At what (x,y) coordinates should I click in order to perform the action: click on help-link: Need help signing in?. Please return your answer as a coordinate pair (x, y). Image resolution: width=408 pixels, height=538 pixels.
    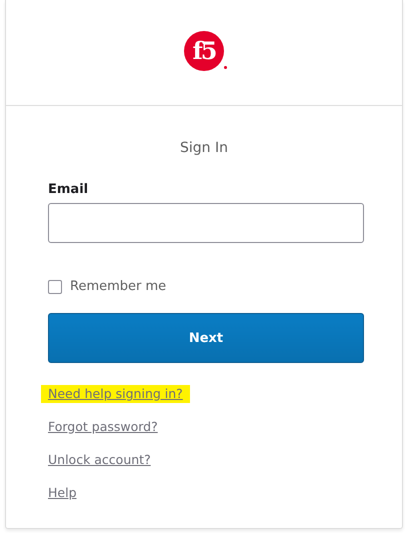
    Looking at the image, I should click on (115, 394).